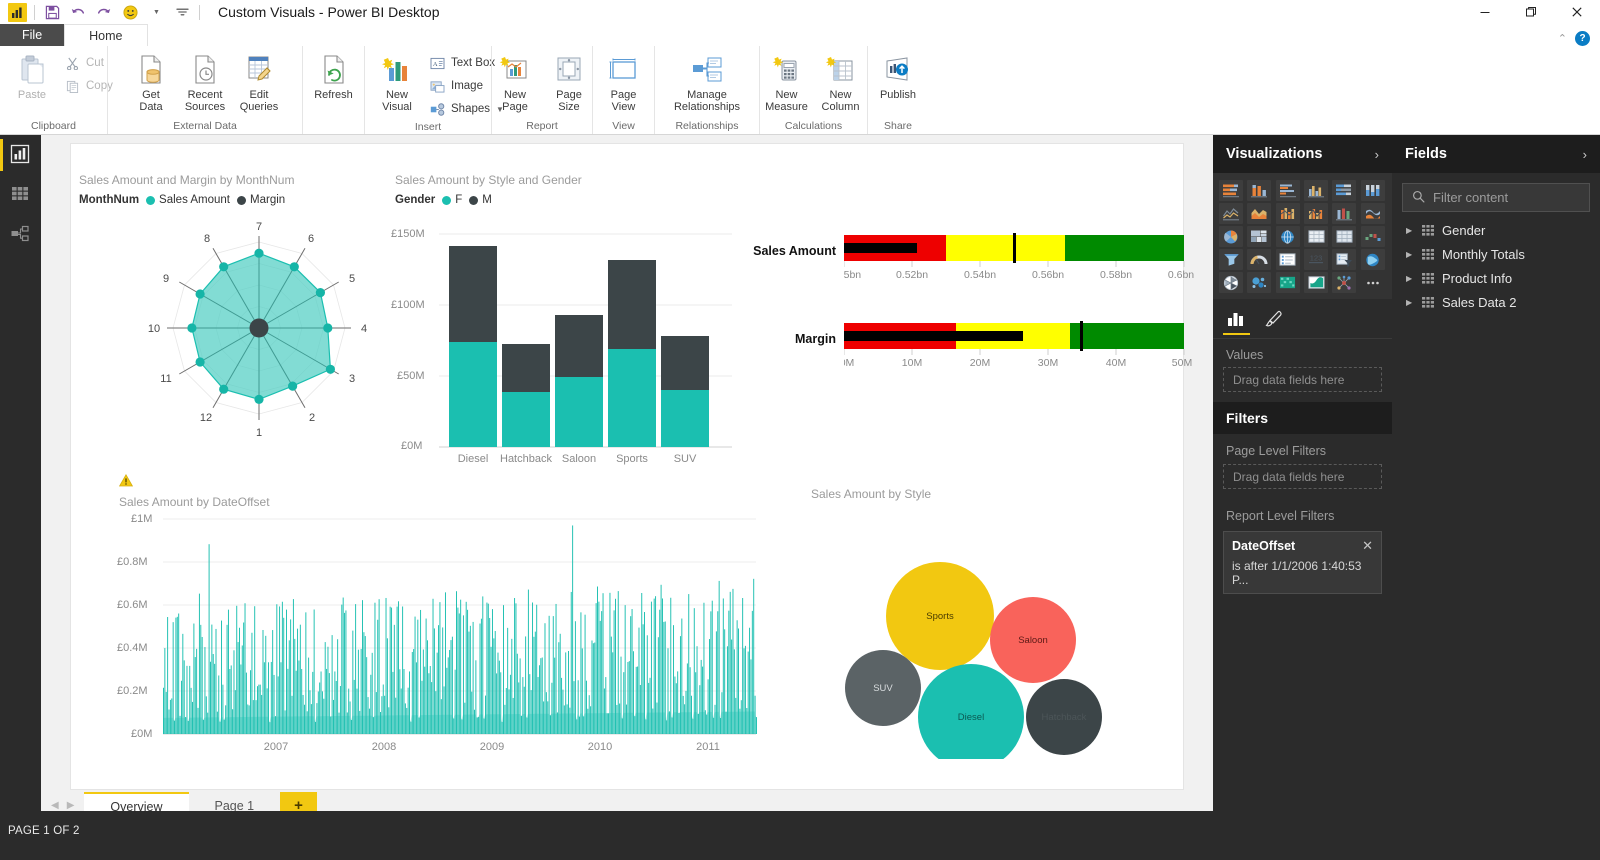  What do you see at coordinates (78, 12) in the screenshot?
I see `undo-icon` at bounding box center [78, 12].